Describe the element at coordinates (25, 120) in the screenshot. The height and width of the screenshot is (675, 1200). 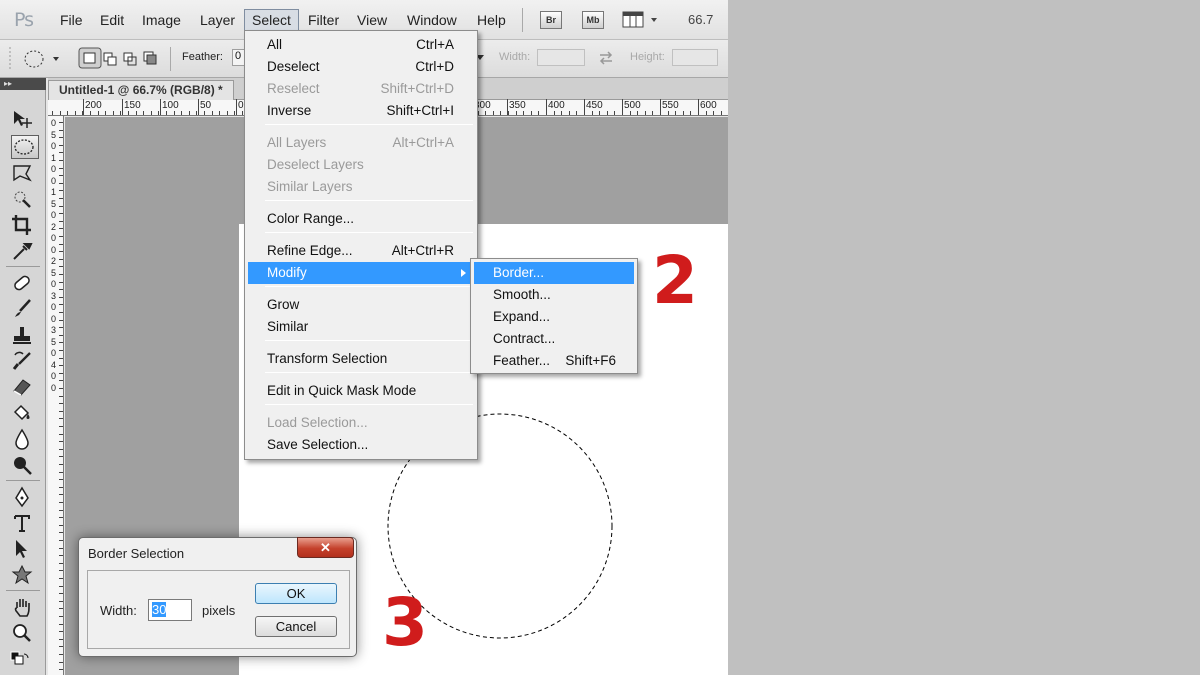
I see `move-tool-icon` at that location.